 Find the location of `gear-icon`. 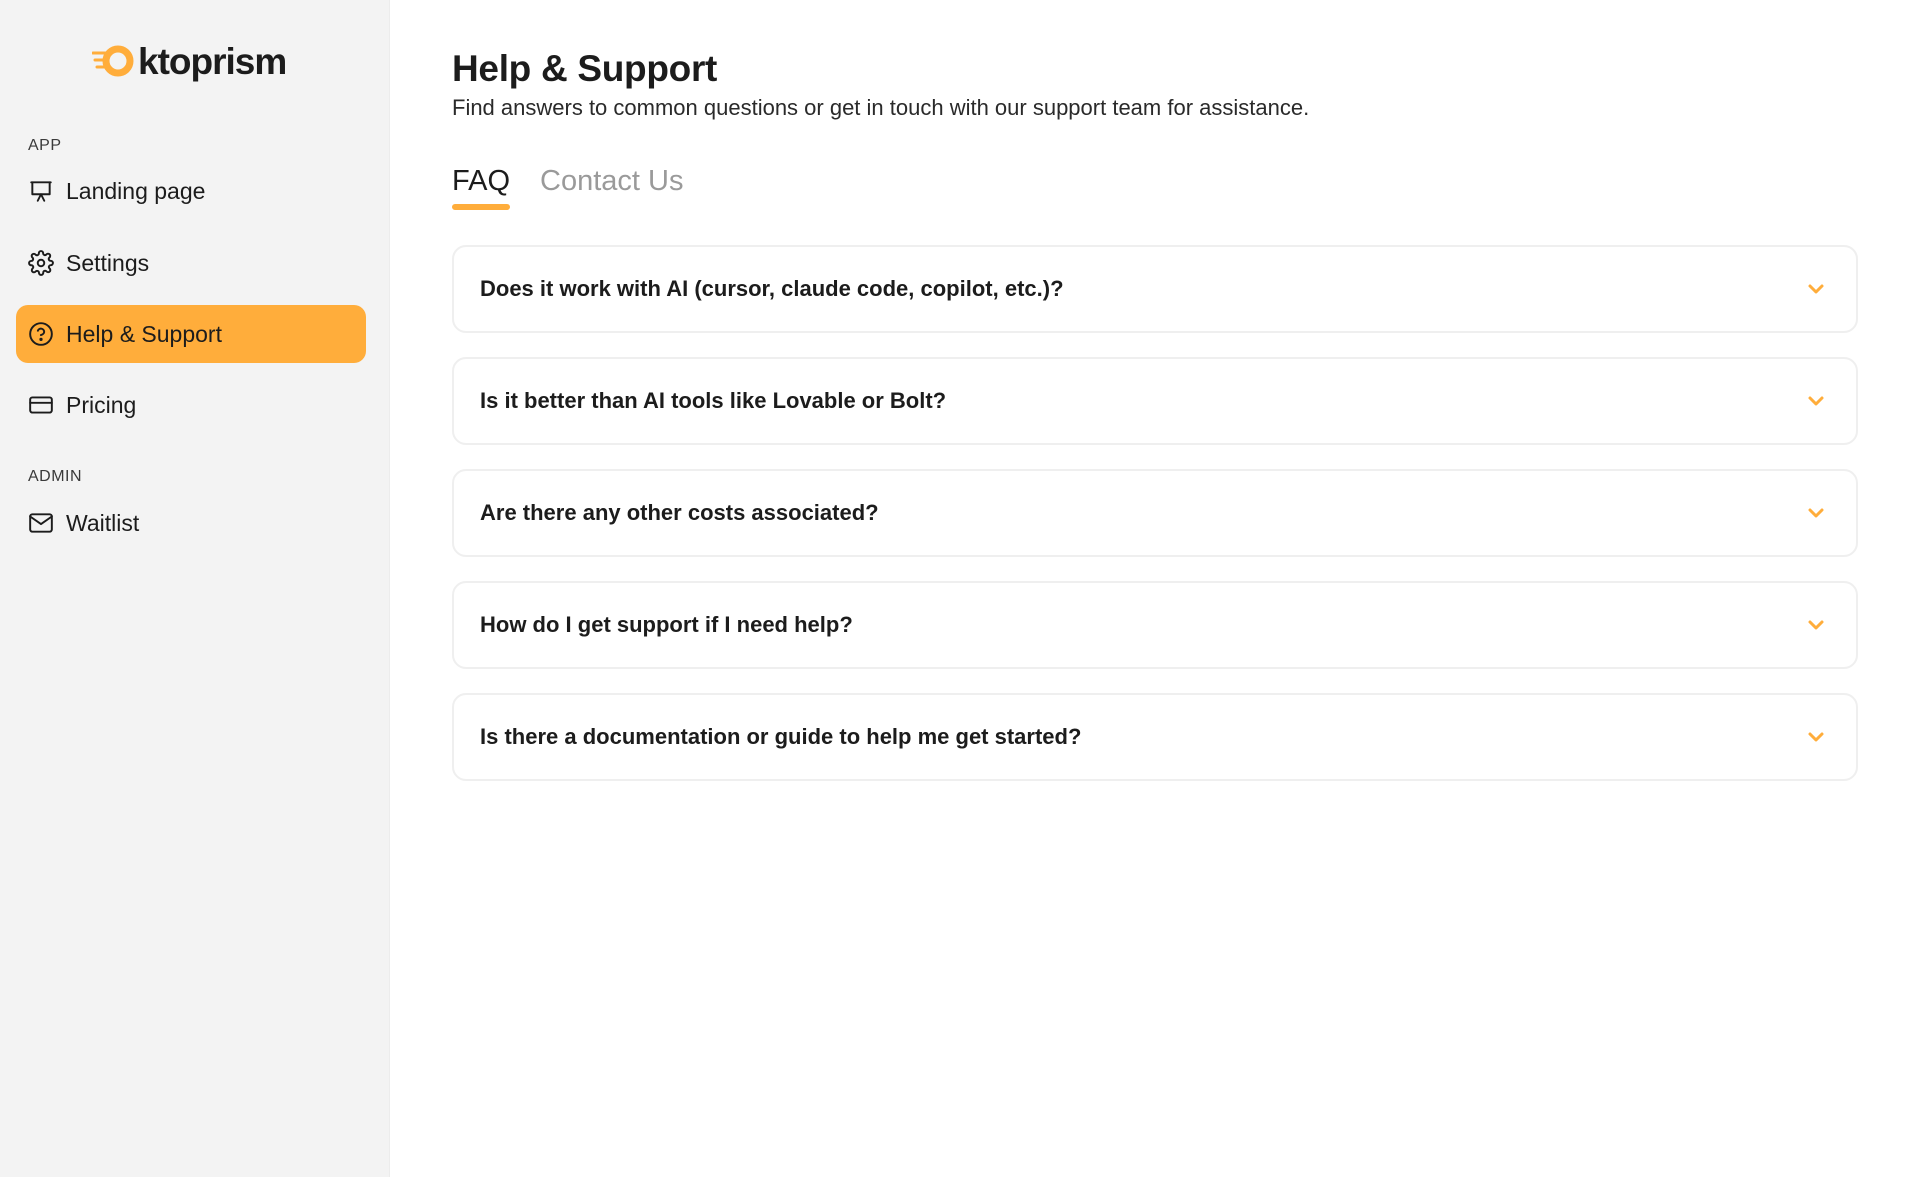

gear-icon is located at coordinates (41, 263).